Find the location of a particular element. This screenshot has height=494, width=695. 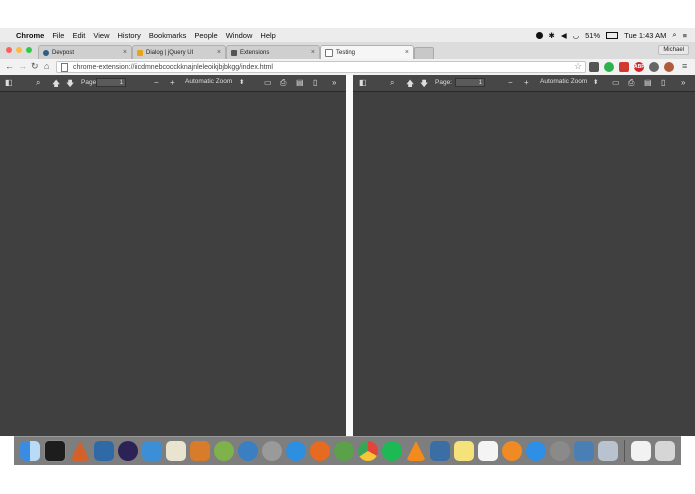

tab-devpost: Devpost × is located at coordinates (85, 52).